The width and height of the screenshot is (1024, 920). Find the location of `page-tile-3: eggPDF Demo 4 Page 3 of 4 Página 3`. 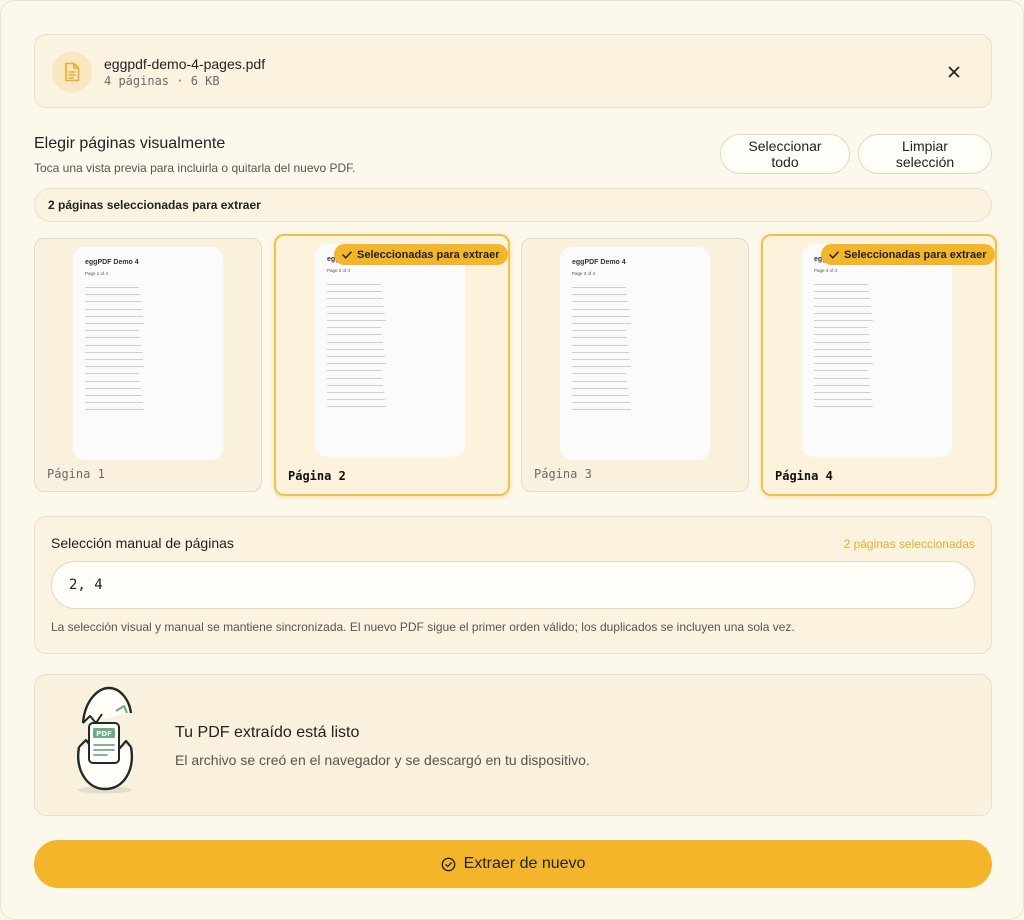

page-tile-3: eggPDF Demo 4 Page 3 of 4 Página 3 is located at coordinates (635, 365).